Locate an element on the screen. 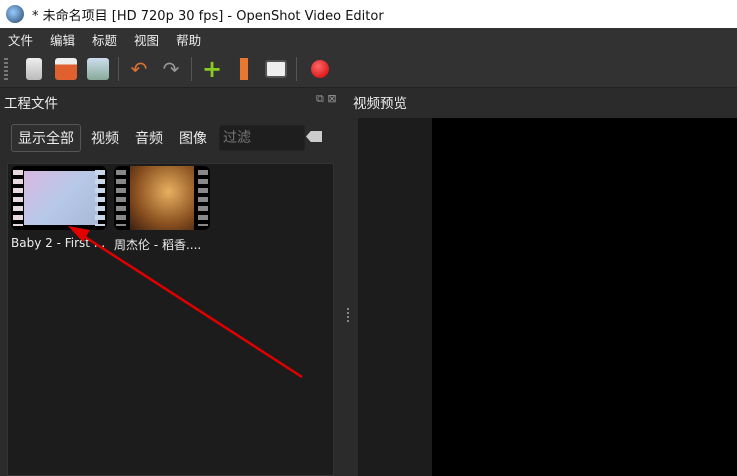 This screenshot has width=737, height=476. menu-help: 帮助 is located at coordinates (189, 39).